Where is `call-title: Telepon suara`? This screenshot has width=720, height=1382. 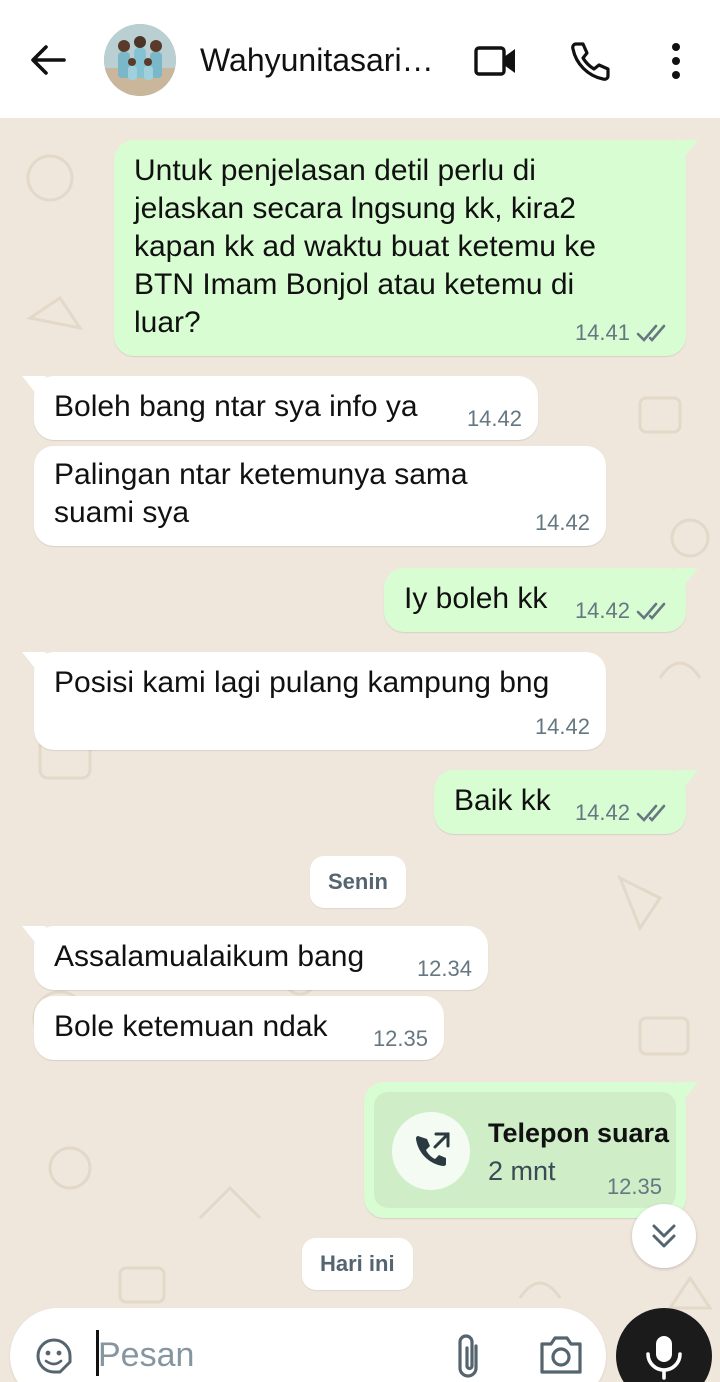 call-title: Telepon suara is located at coordinates (579, 1133).